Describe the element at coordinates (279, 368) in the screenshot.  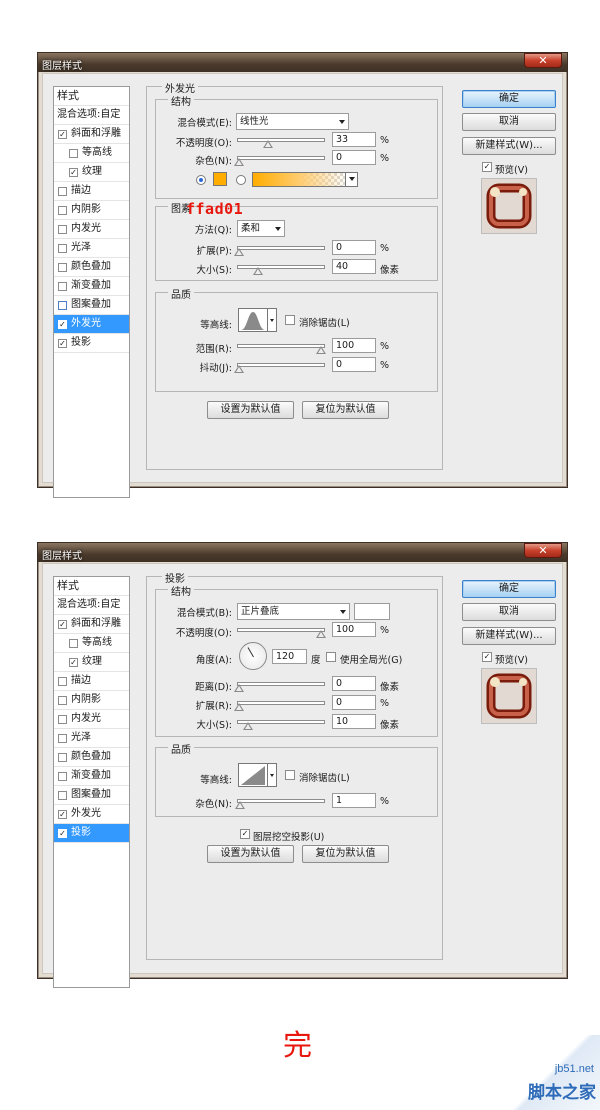
I see `jitter-slider` at that location.